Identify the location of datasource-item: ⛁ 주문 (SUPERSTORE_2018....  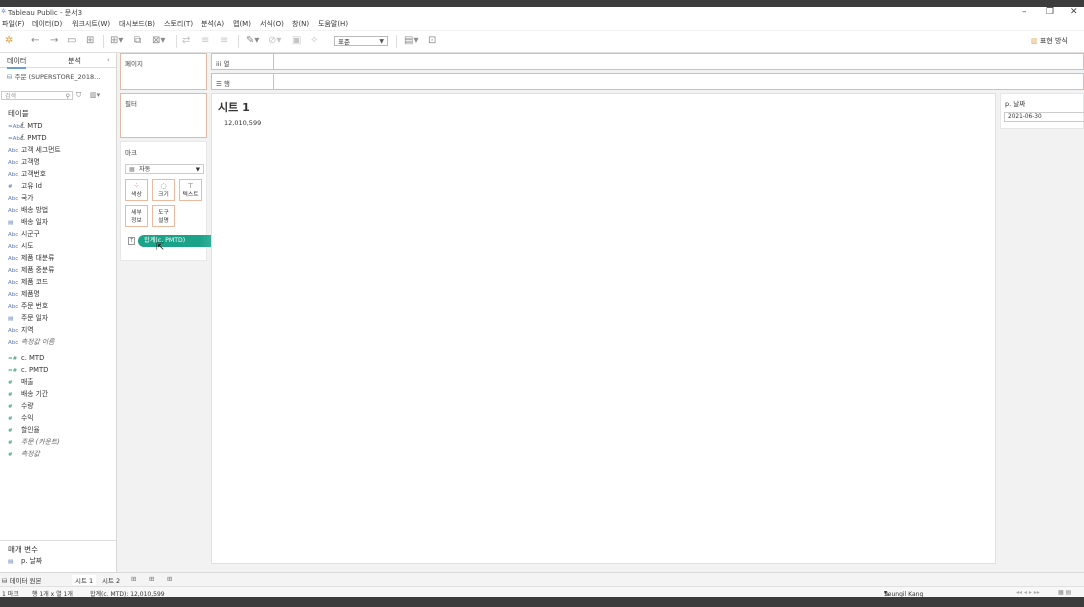
(53, 76).